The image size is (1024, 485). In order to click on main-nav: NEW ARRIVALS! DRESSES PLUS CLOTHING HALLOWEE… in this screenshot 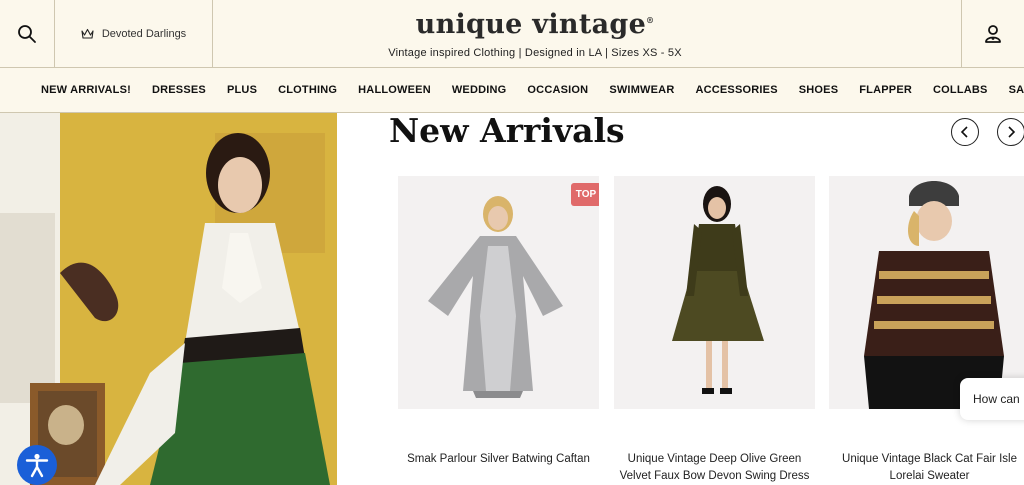, I will do `click(512, 90)`.